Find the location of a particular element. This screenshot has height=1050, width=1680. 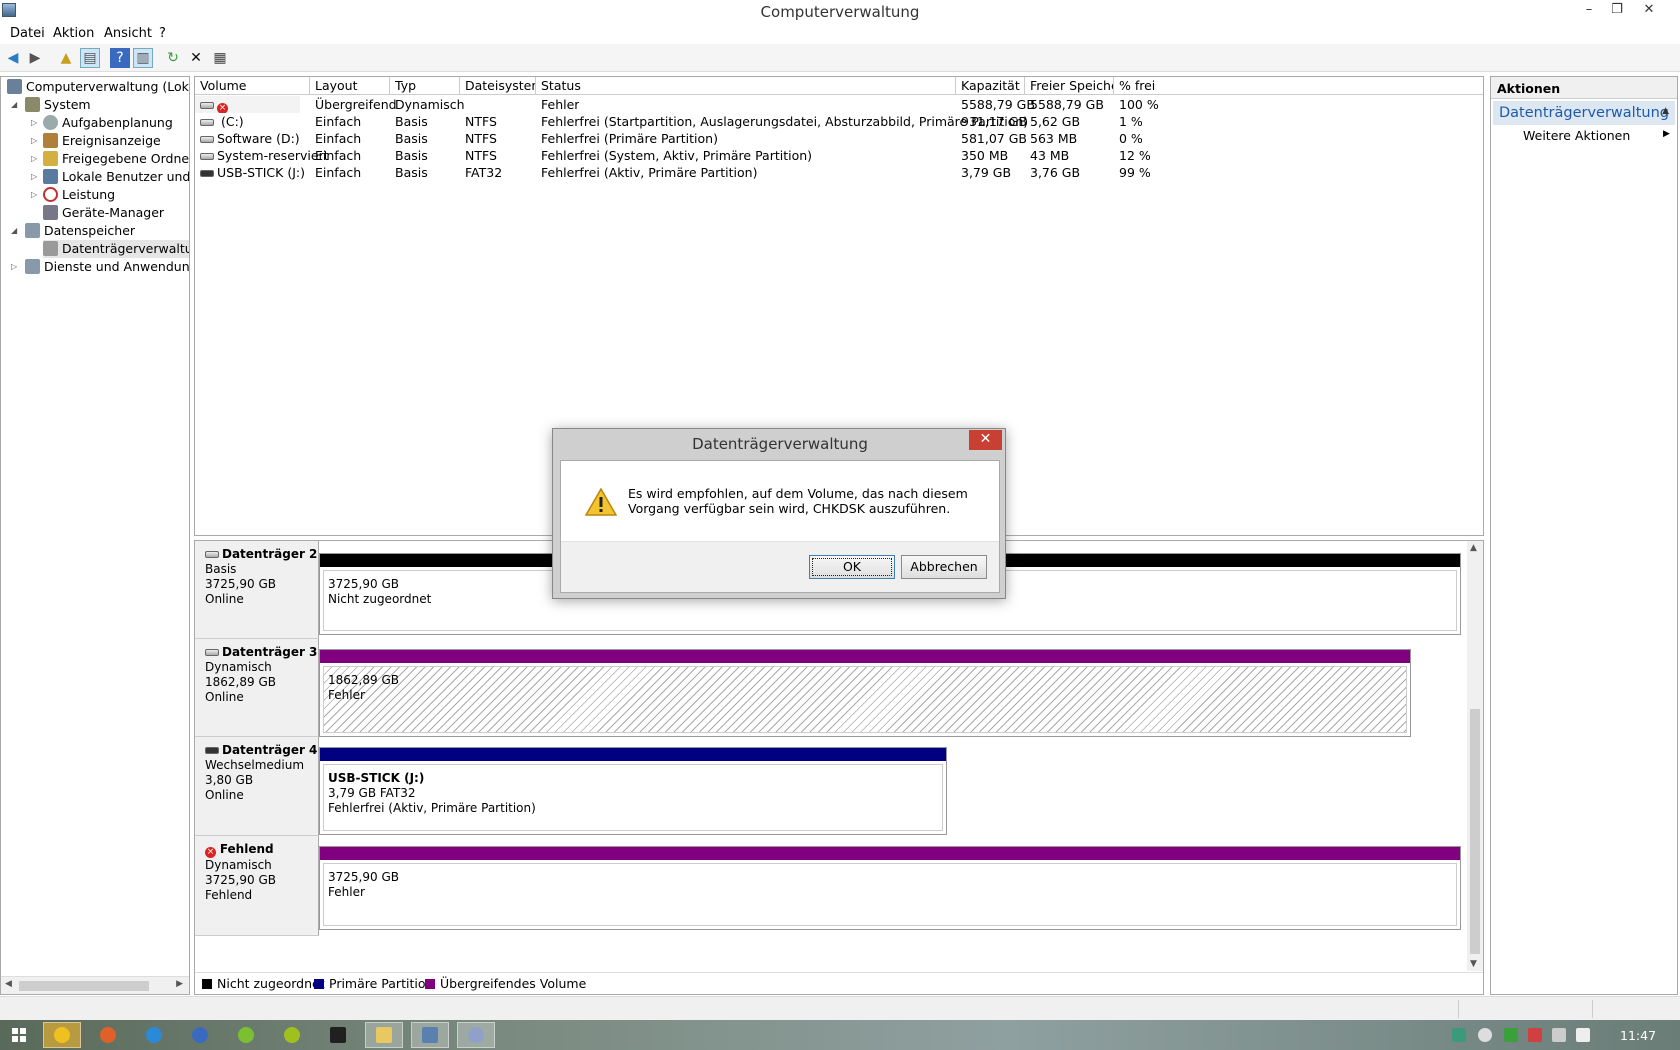

start-button is located at coordinates (19, 1035).